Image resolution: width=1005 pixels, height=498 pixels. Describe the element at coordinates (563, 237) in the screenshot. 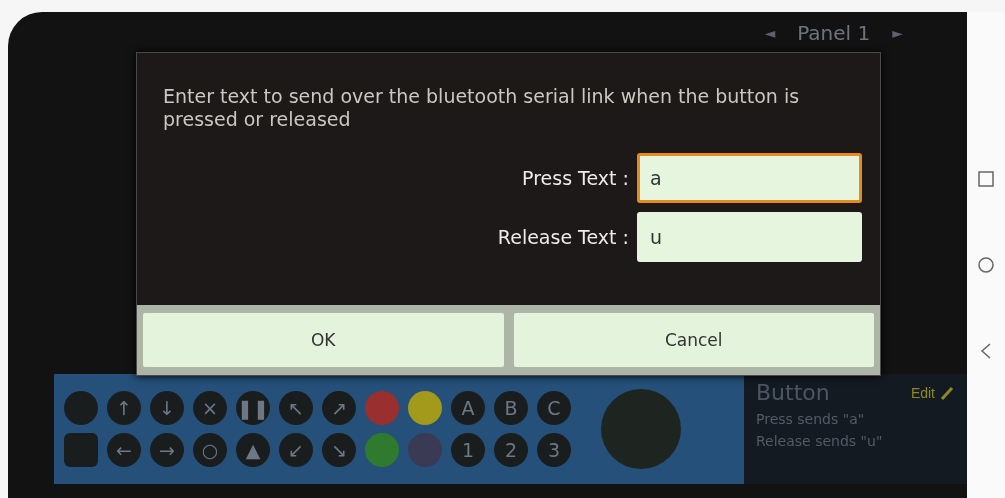

I see `field-label: Release Text :` at that location.